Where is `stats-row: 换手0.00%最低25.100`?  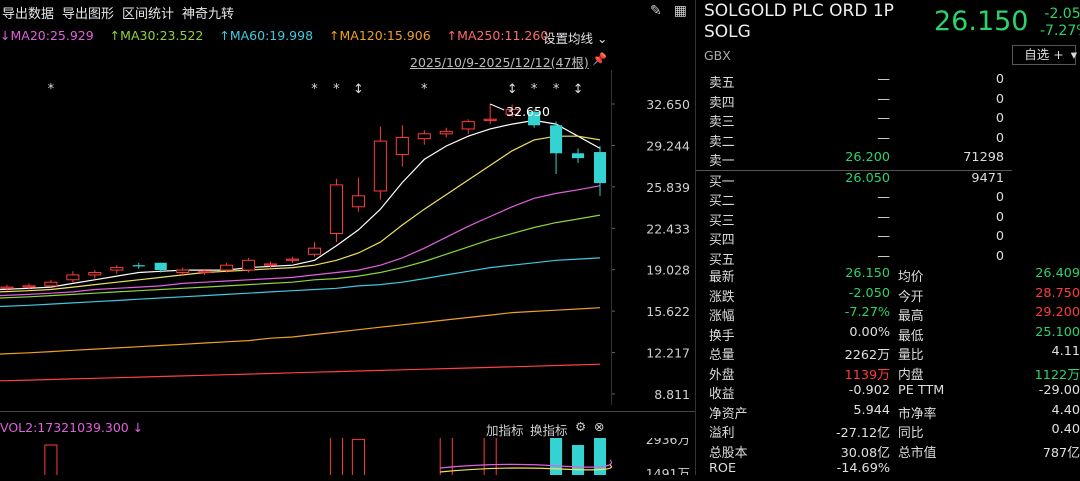
stats-row: 换手0.00%最低25.100 is located at coordinates (888, 335).